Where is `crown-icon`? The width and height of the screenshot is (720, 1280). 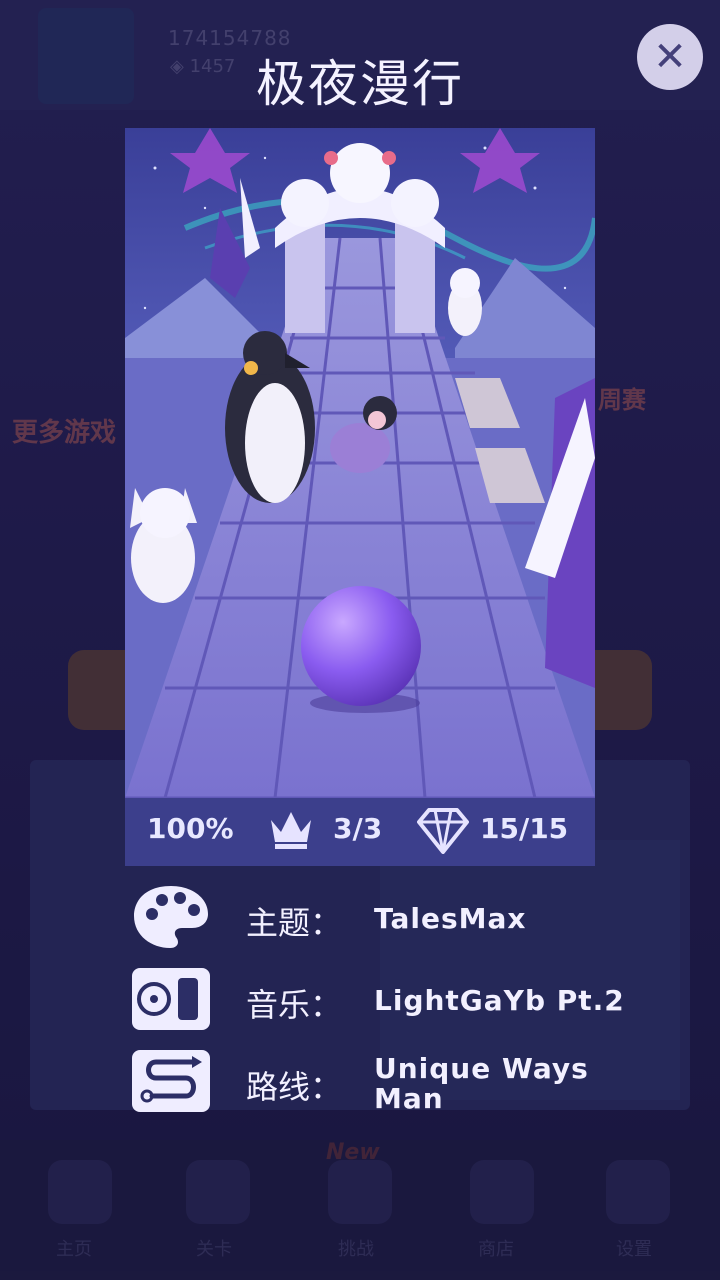
crown-icon is located at coordinates (291, 830).